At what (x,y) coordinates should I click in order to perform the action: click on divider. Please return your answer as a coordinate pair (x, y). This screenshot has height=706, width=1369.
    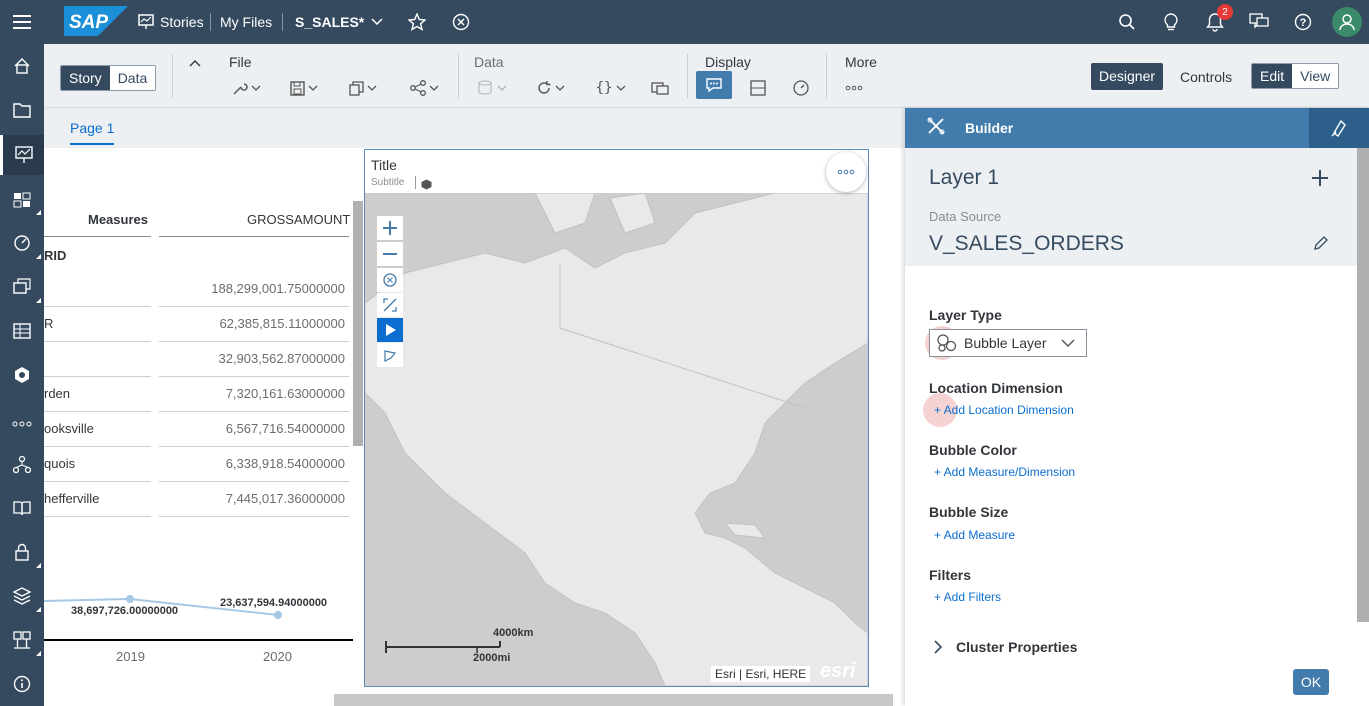
    Looking at the image, I should click on (282, 22).